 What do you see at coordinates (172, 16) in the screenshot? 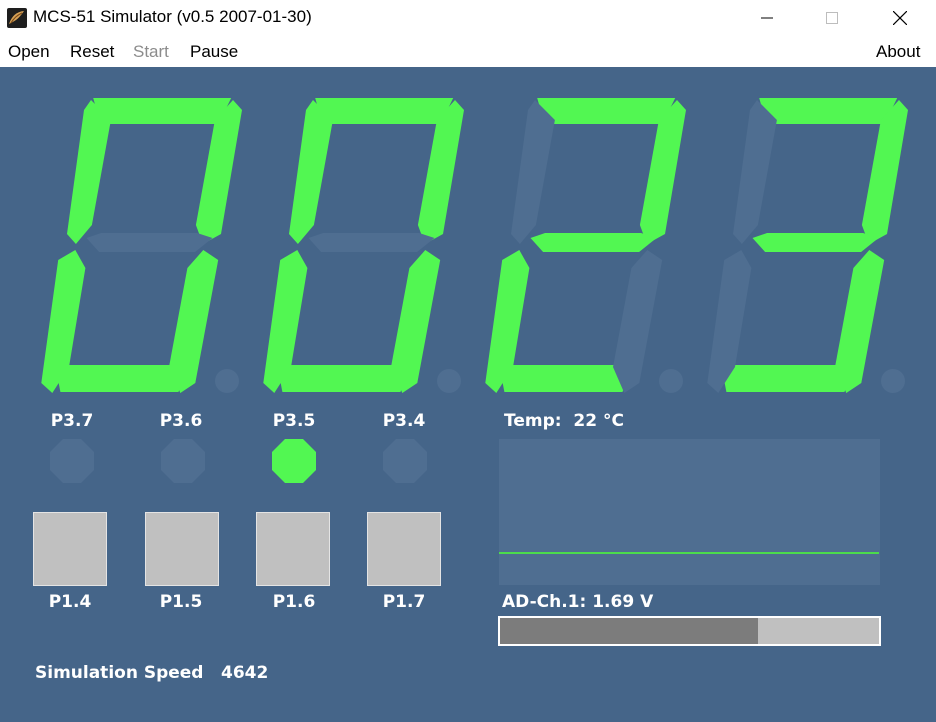
I see `window-title: MCS-51 Simulator (v0.5 2007-01-30)` at bounding box center [172, 16].